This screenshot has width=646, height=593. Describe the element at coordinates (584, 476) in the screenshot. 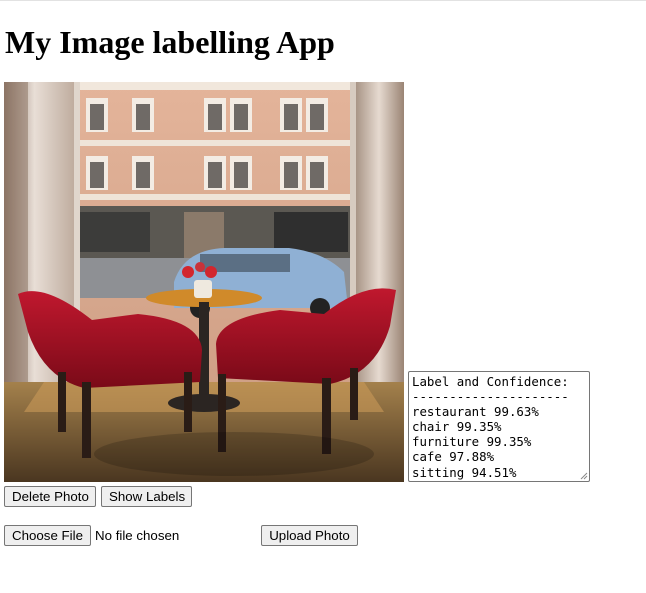

I see `resize-grip-icon` at that location.